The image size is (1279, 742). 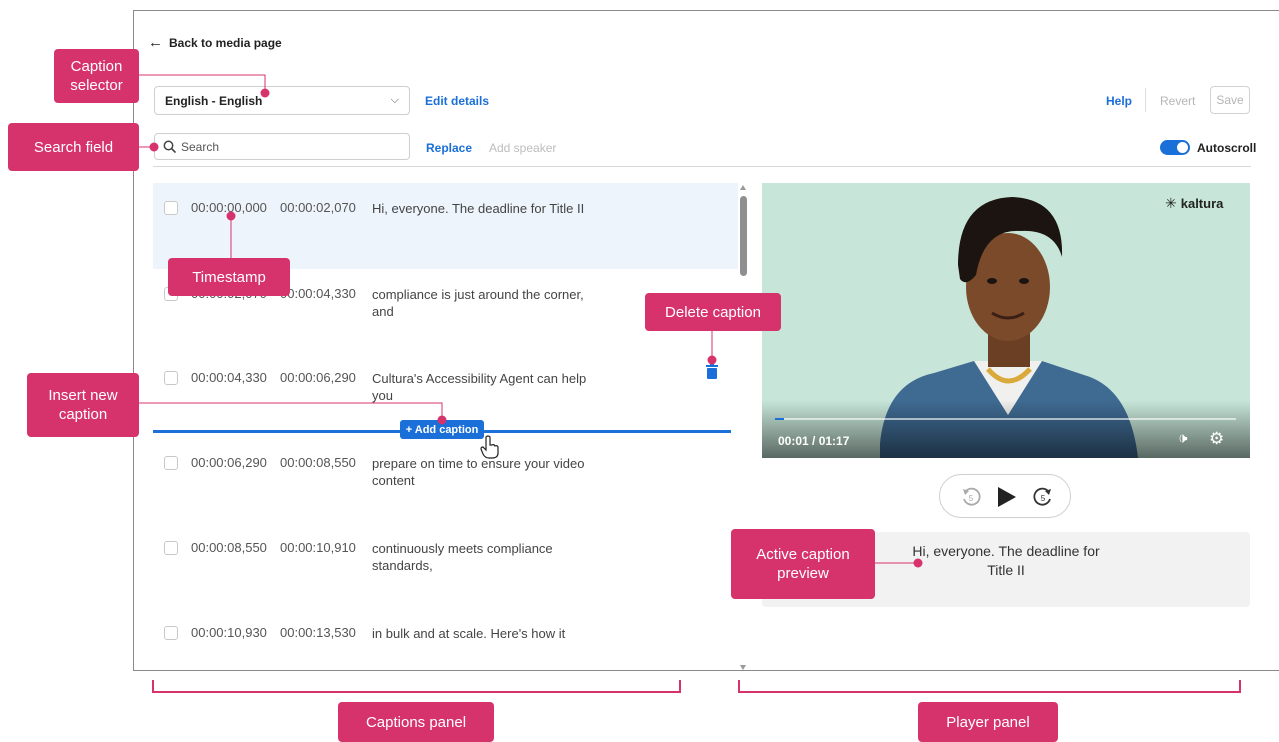 What do you see at coordinates (229, 277) in the screenshot?
I see `callout-timestamp: Timestamp` at bounding box center [229, 277].